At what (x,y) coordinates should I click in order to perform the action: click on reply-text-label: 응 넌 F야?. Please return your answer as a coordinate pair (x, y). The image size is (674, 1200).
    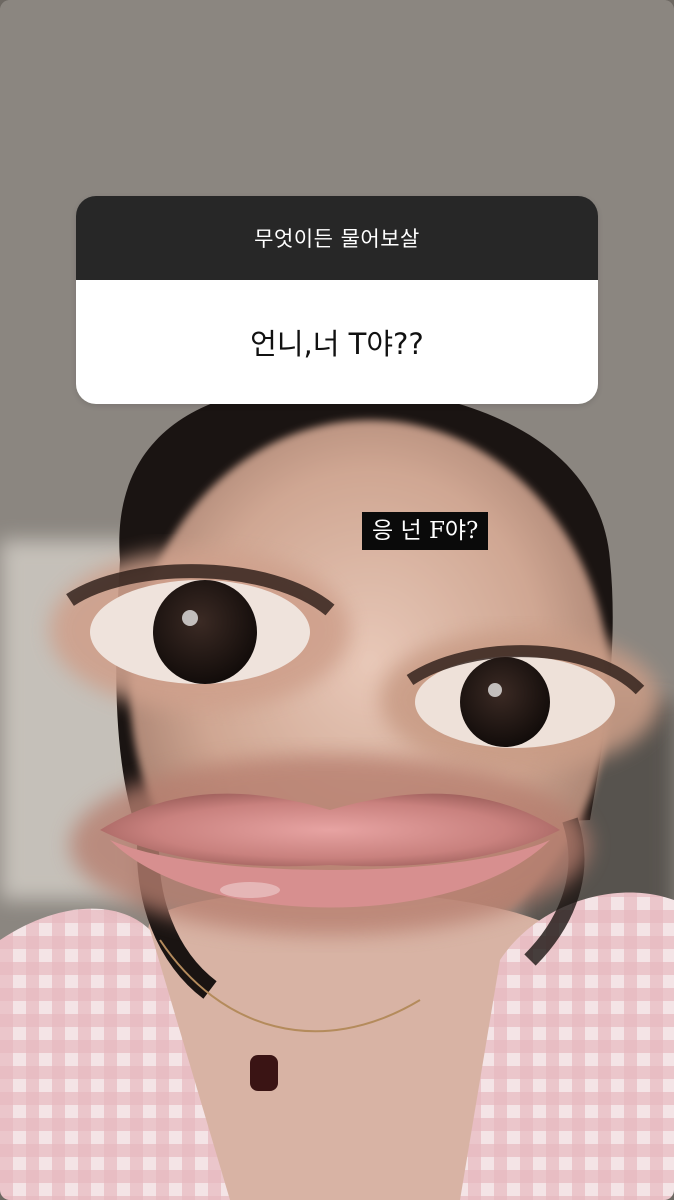
    Looking at the image, I should click on (425, 531).